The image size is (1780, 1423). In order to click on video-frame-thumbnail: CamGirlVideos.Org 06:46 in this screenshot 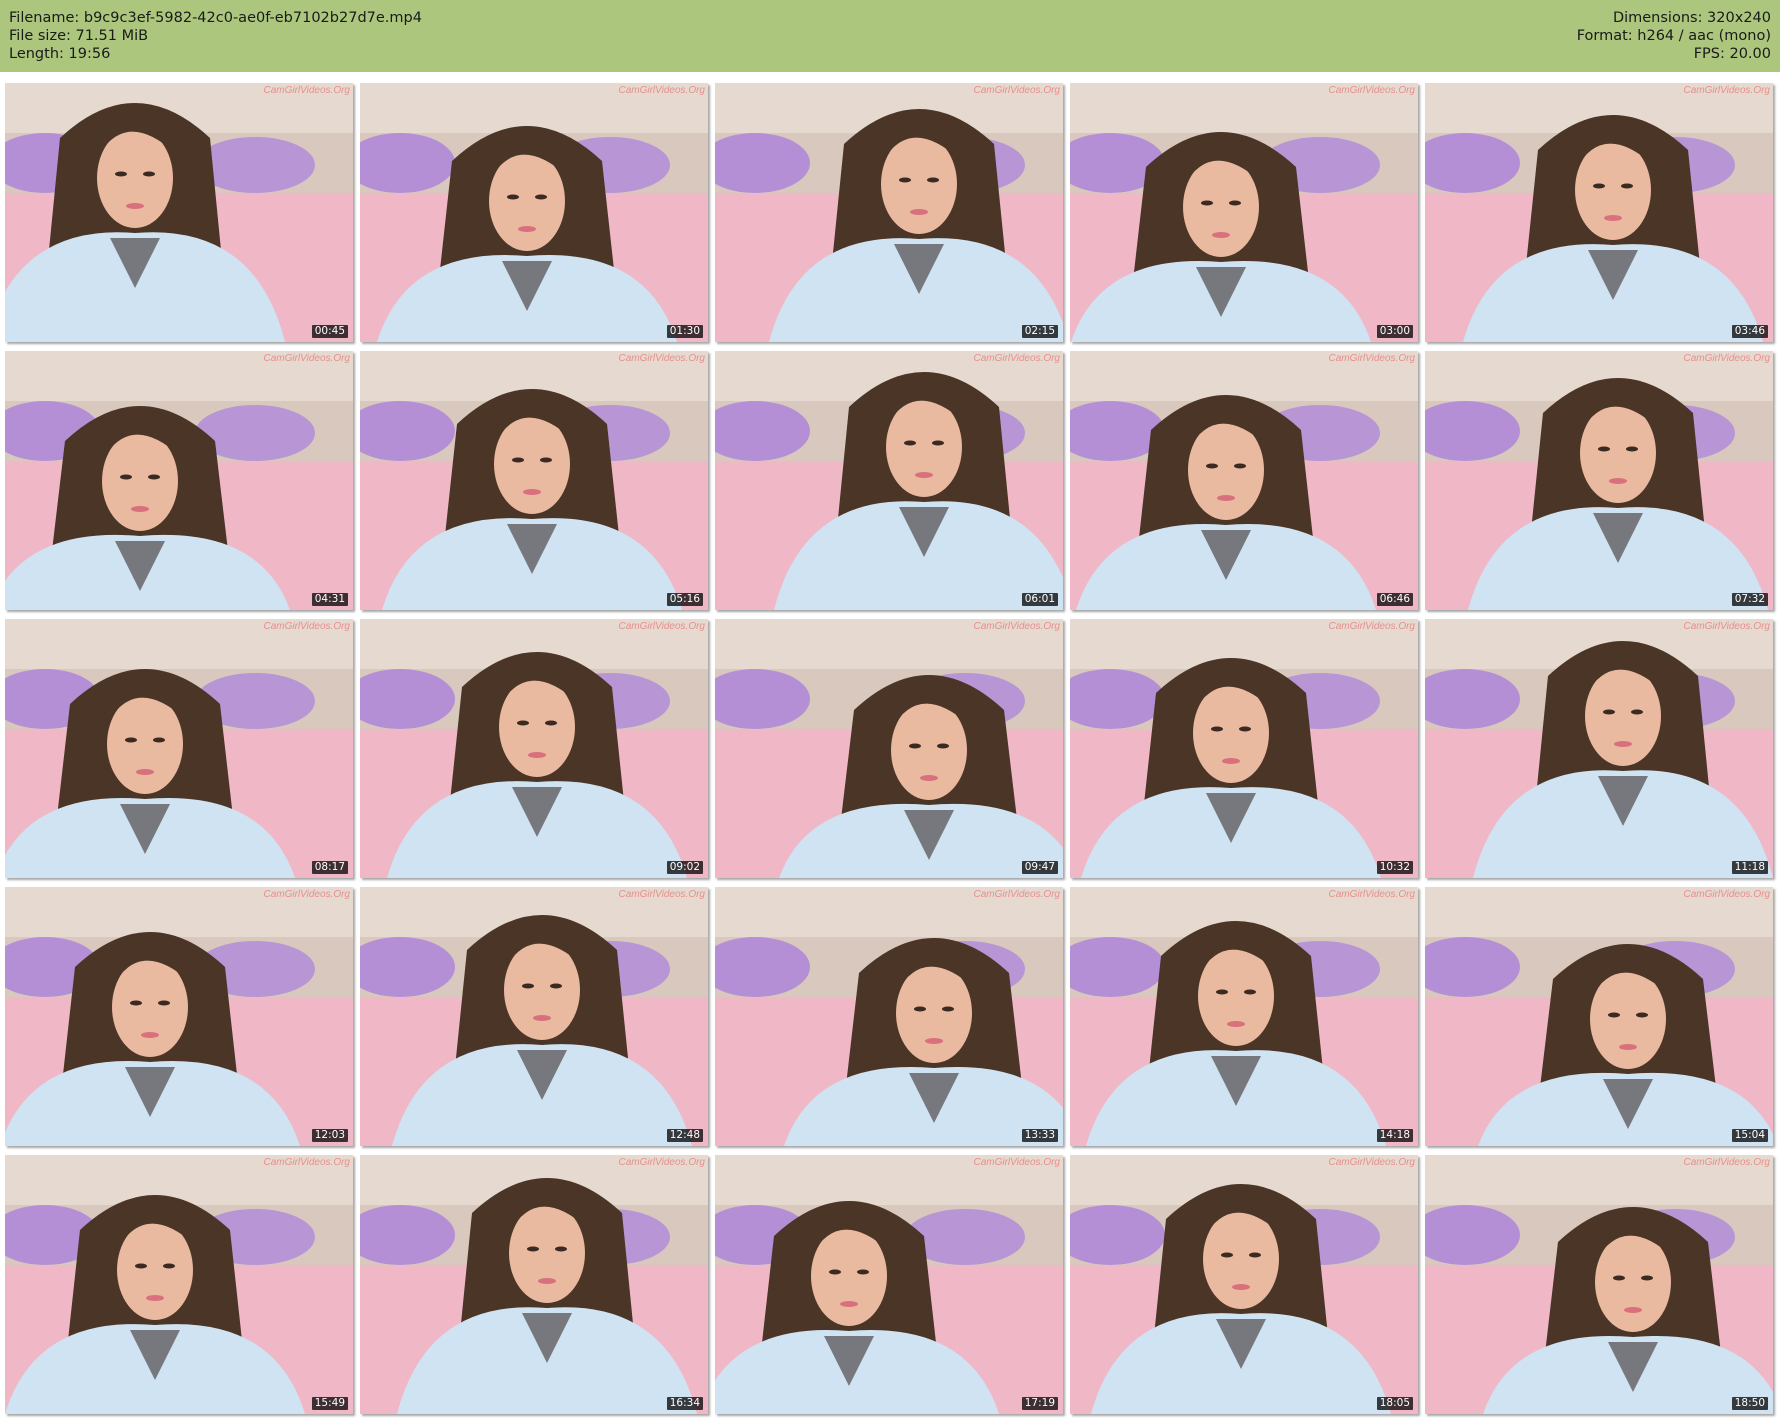, I will do `click(1244, 480)`.